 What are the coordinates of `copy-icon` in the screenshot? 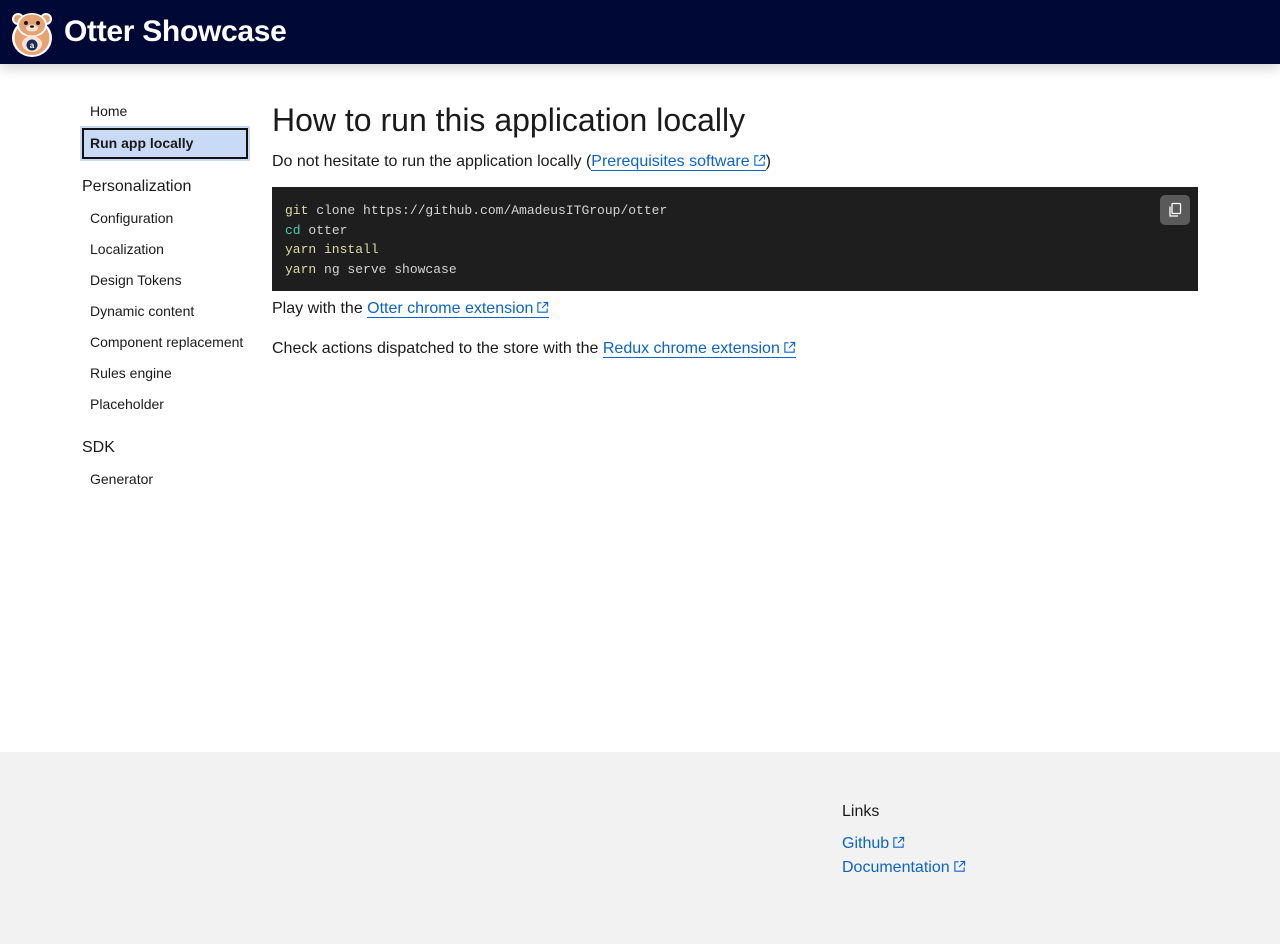 It's located at (1175, 209).